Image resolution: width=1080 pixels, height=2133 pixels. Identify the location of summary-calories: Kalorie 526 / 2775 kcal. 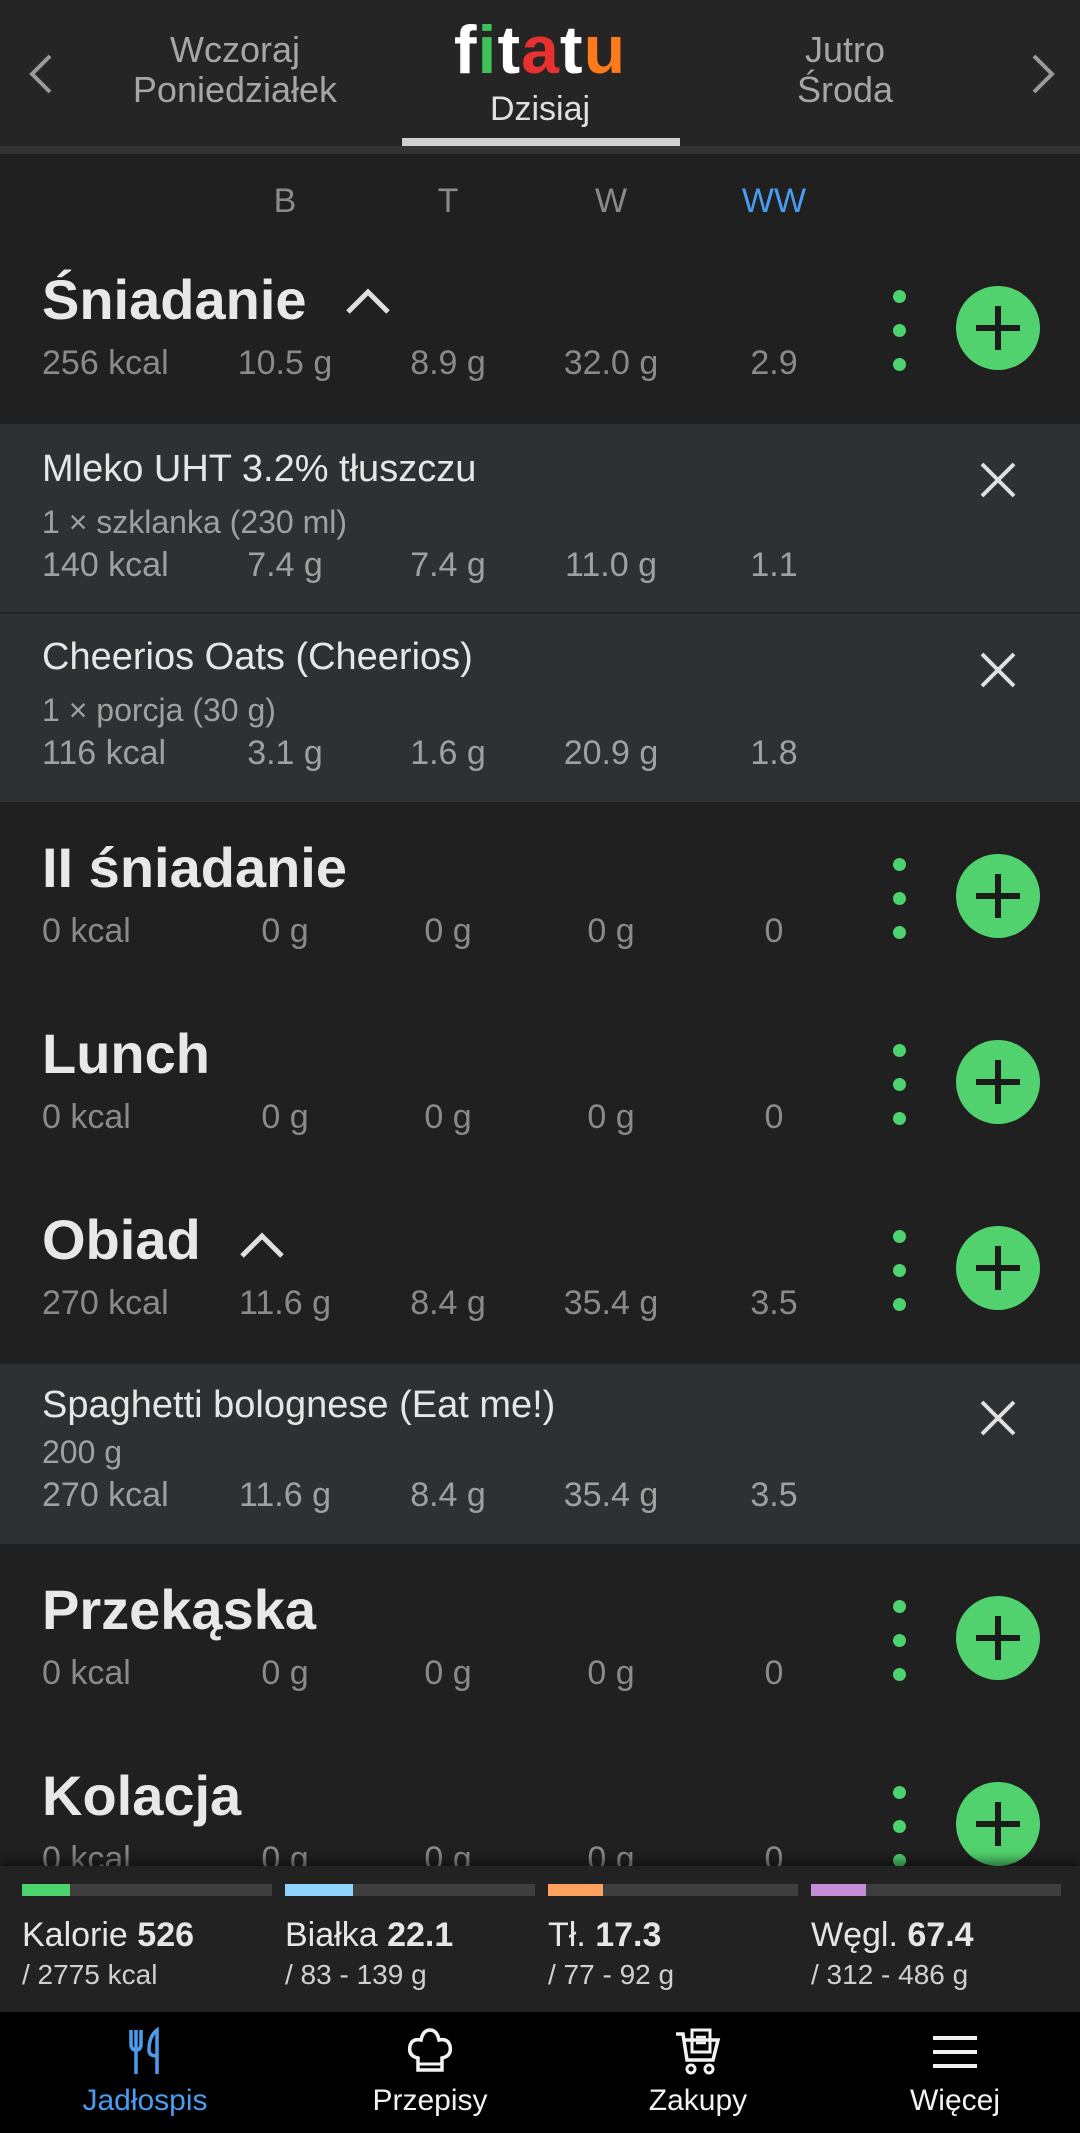
(147, 1937).